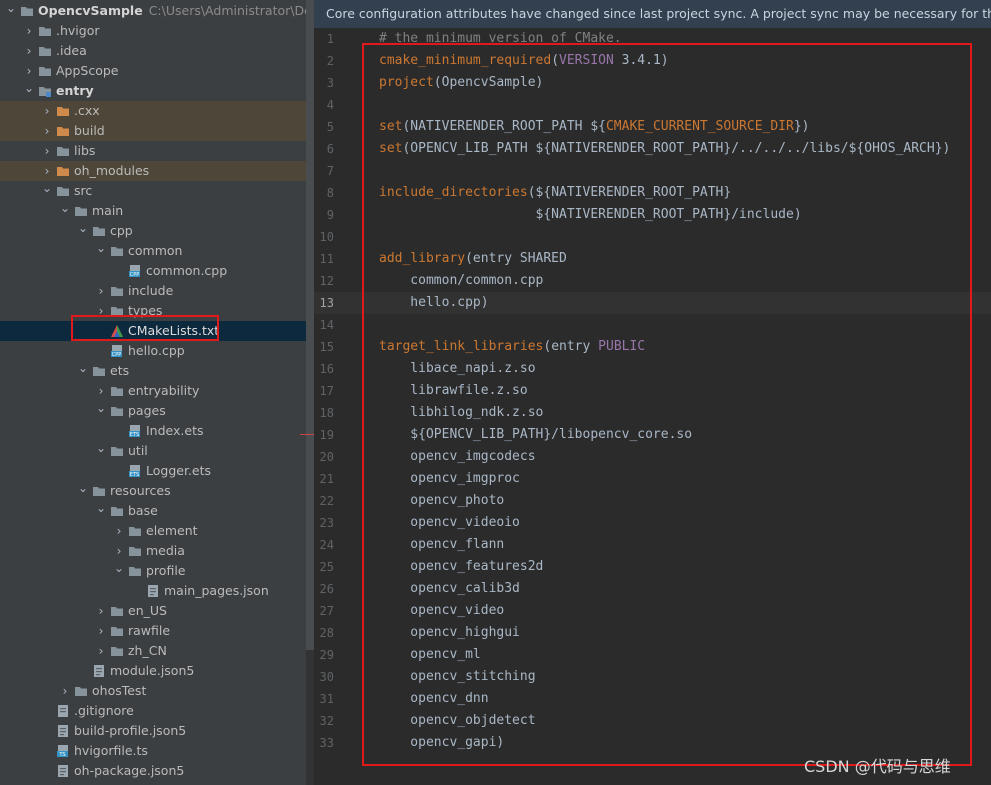 The height and width of the screenshot is (785, 991). I want to click on line-number: 27, so click(326, 611).